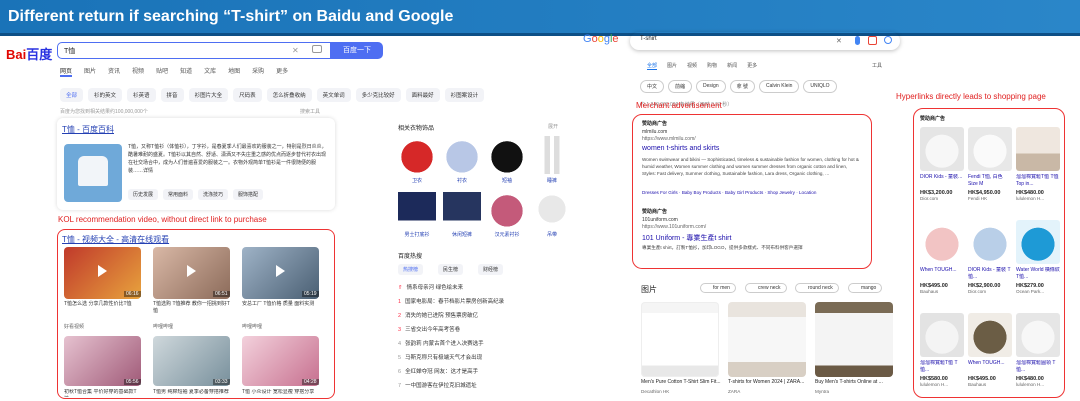 This screenshot has height=401, width=1080. Describe the element at coordinates (686, 238) in the screenshot. I see `ad-title-link: 101 Uniform - 專業生產t shirt` at that location.